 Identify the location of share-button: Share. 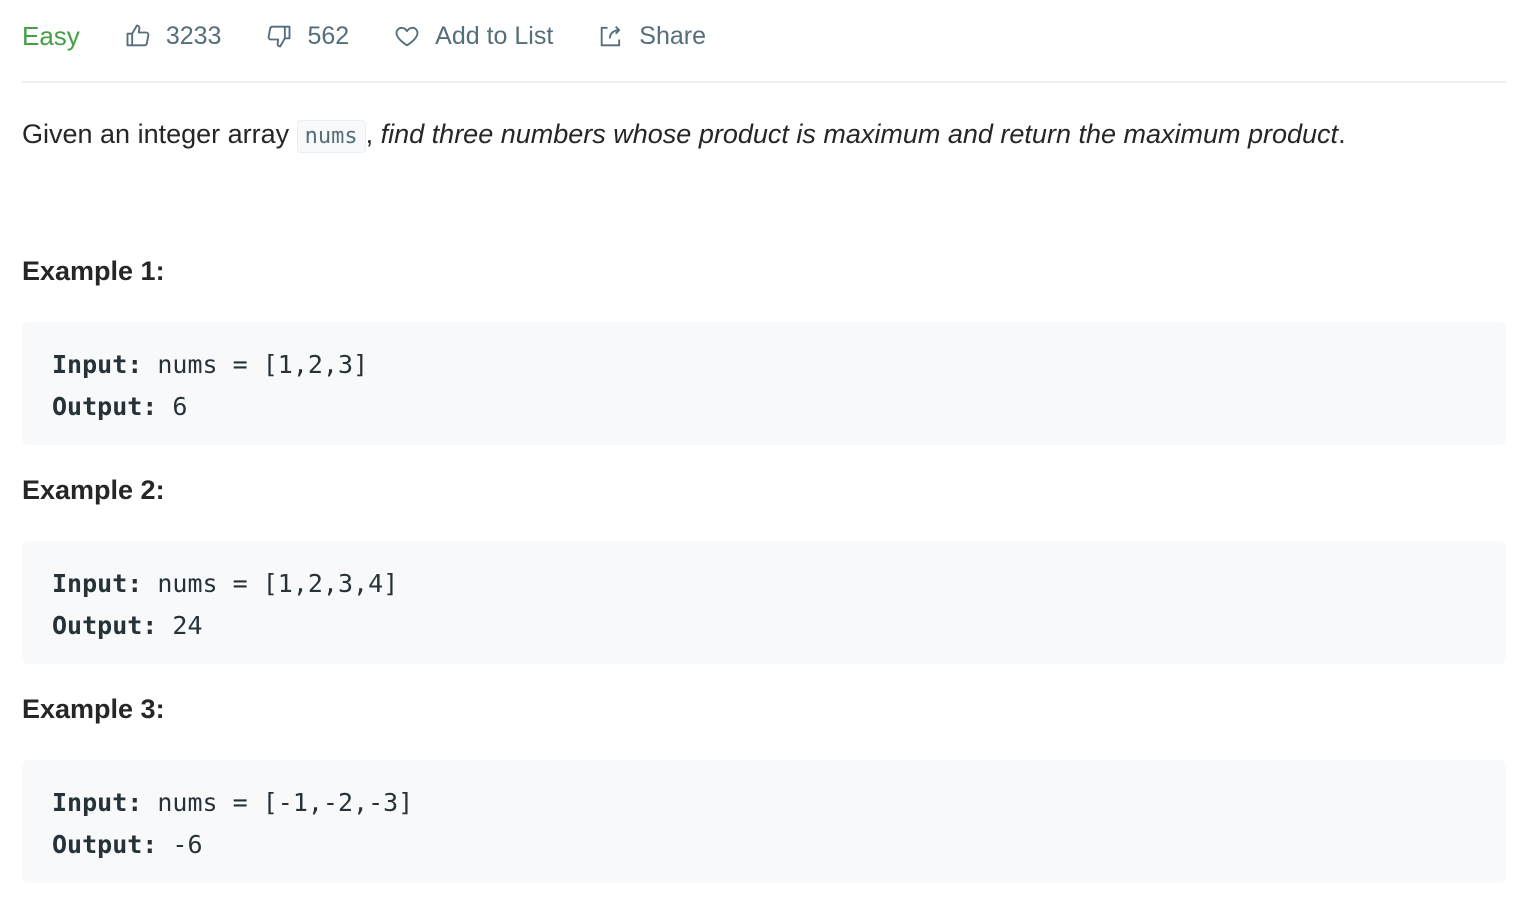
(651, 36).